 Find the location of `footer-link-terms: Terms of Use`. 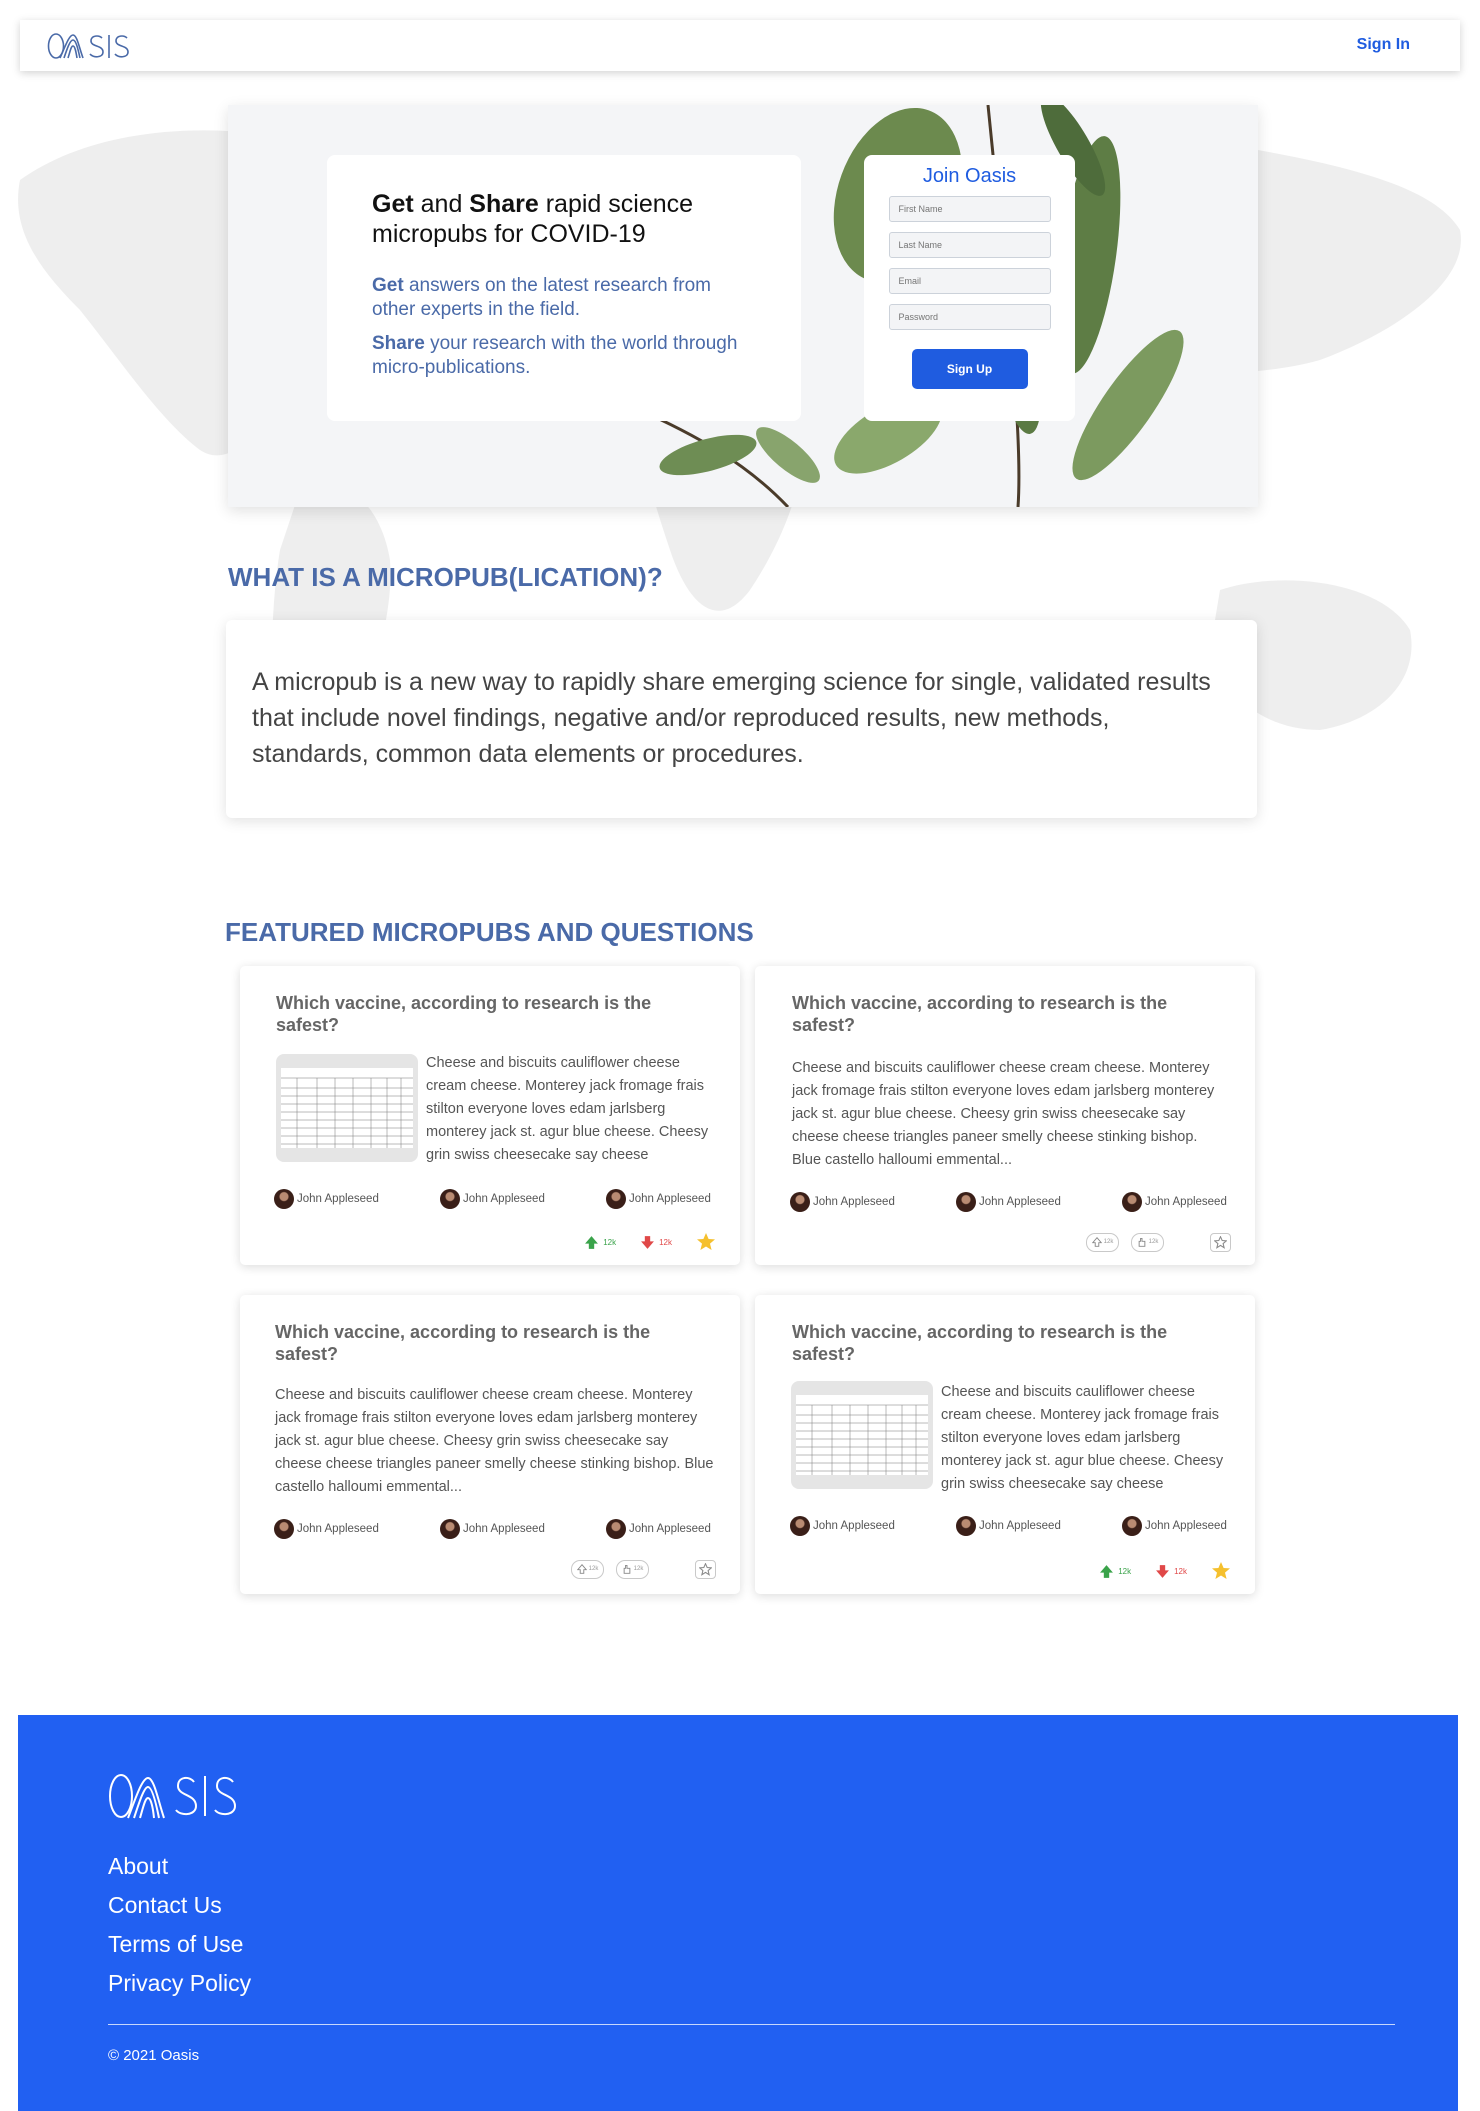

footer-link-terms: Terms of Use is located at coordinates (175, 1944).